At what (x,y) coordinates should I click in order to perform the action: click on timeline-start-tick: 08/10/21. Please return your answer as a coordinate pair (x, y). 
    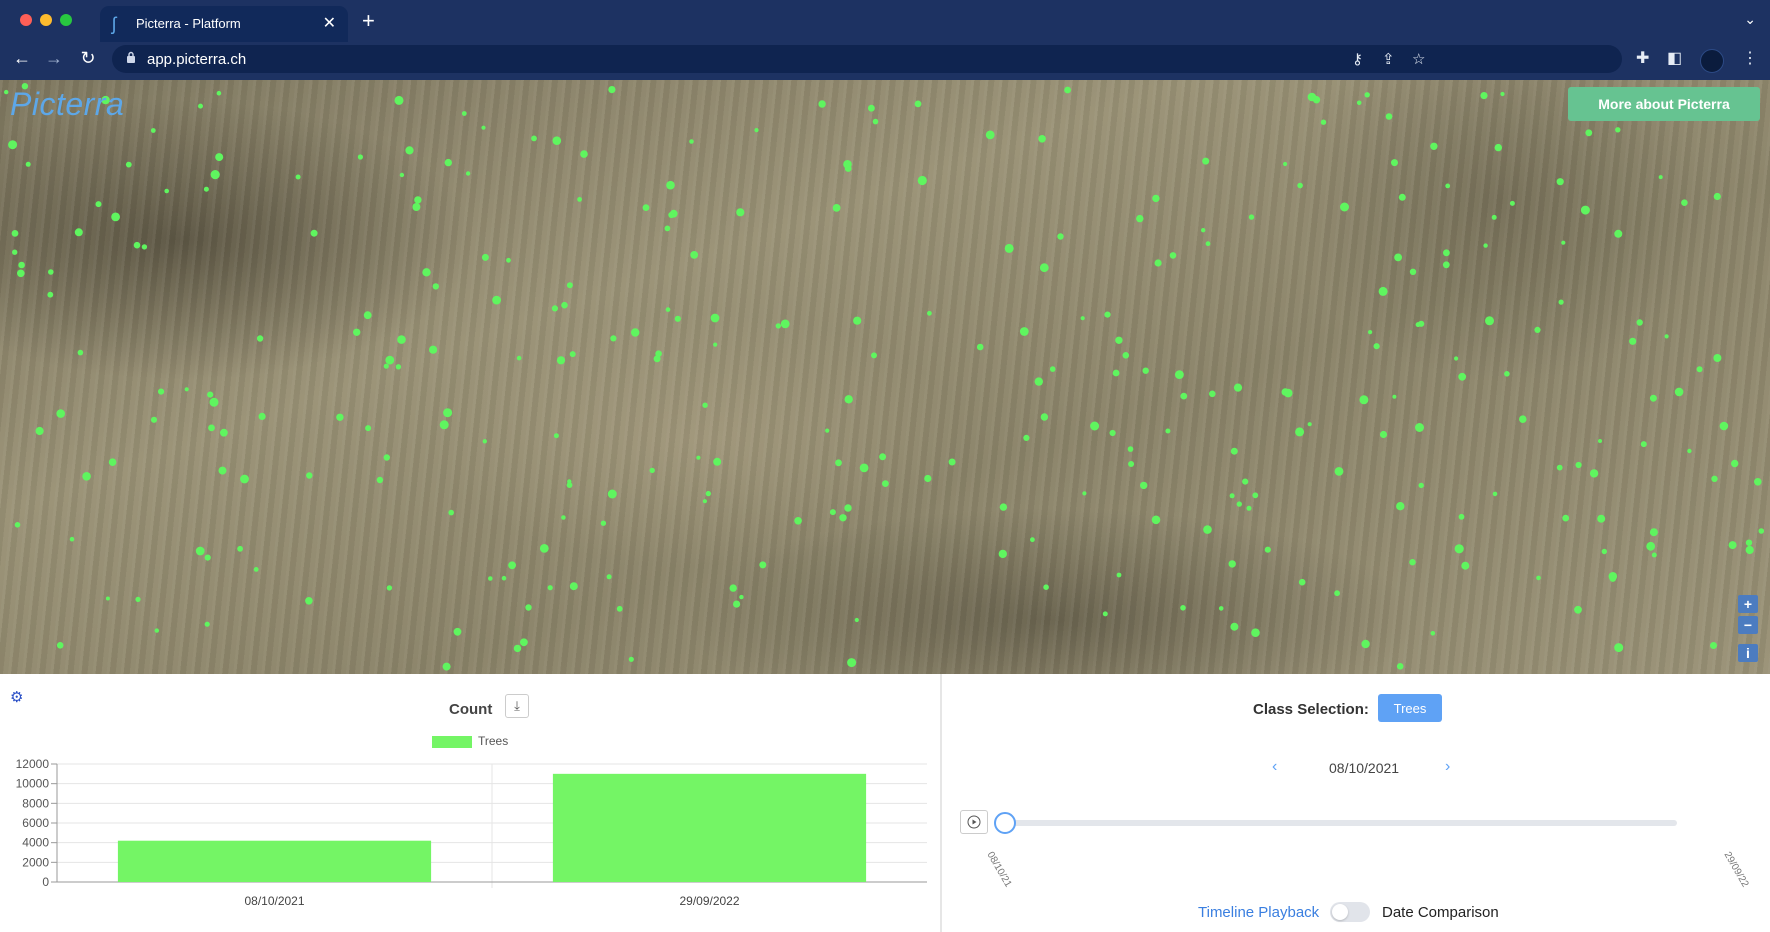
    Looking at the image, I should click on (999, 870).